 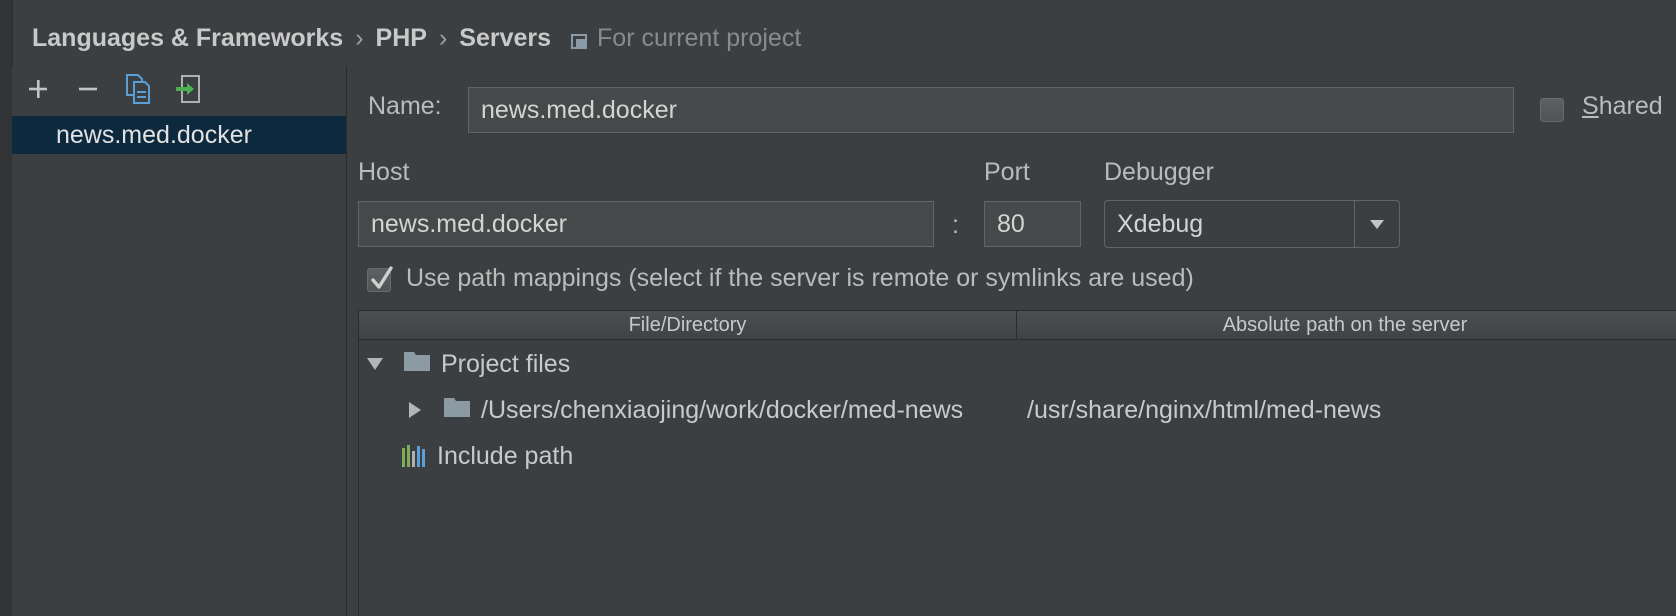 I want to click on name-label: Name:, so click(x=405, y=106).